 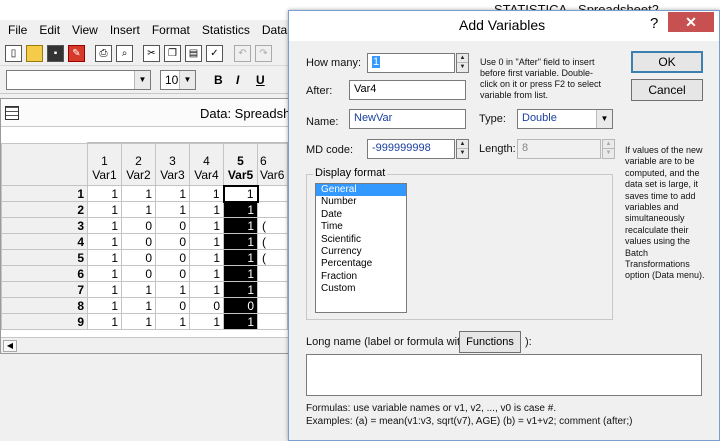 I want to click on length-spinner: ▲ ▼, so click(x=608, y=149).